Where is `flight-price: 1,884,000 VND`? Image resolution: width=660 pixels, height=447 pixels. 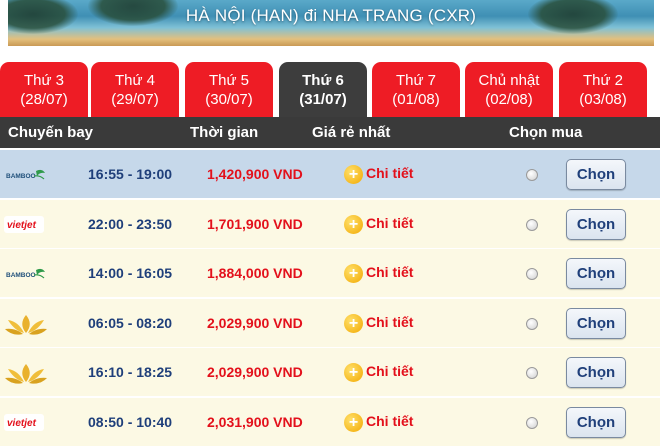
flight-price: 1,884,000 VND is located at coordinates (255, 273).